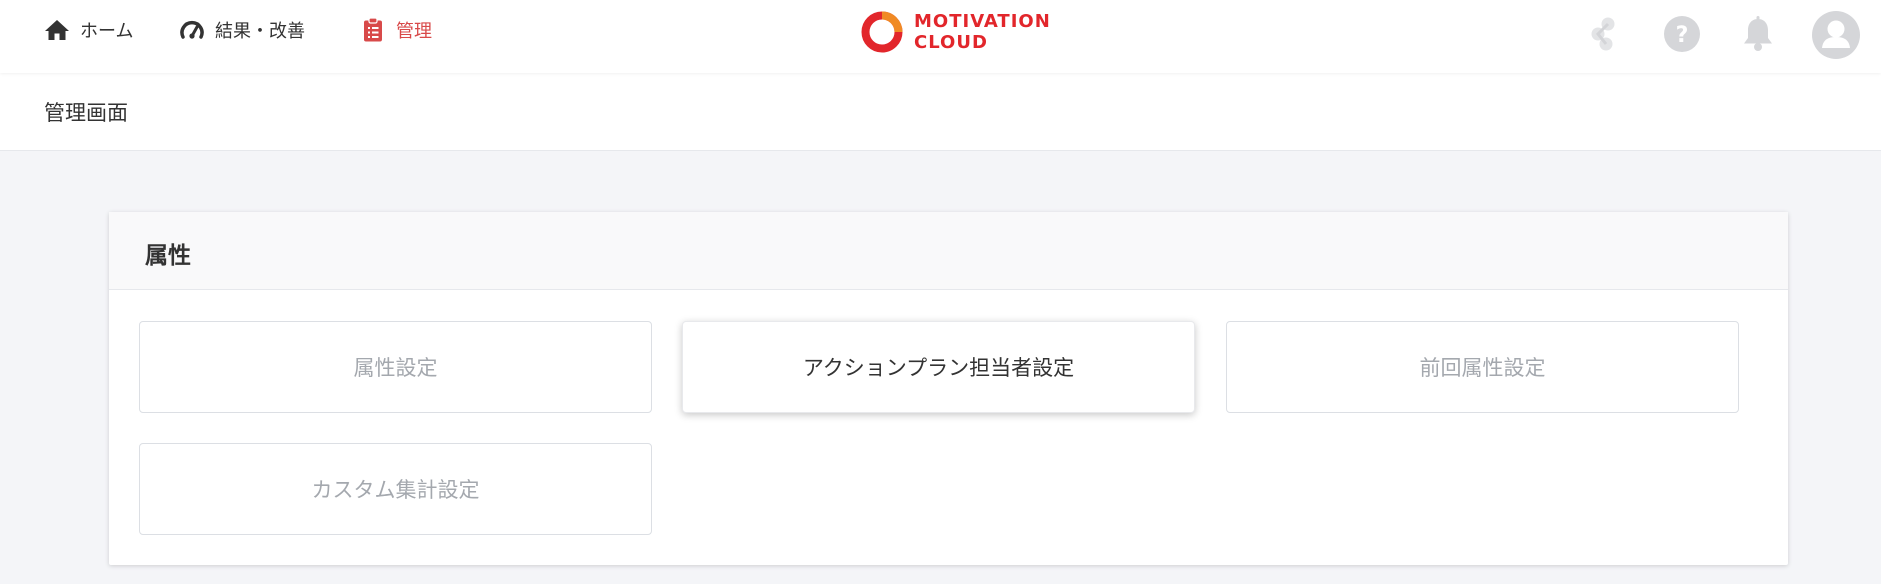  I want to click on attribute-settings-tile: 属性設定, so click(395, 367).